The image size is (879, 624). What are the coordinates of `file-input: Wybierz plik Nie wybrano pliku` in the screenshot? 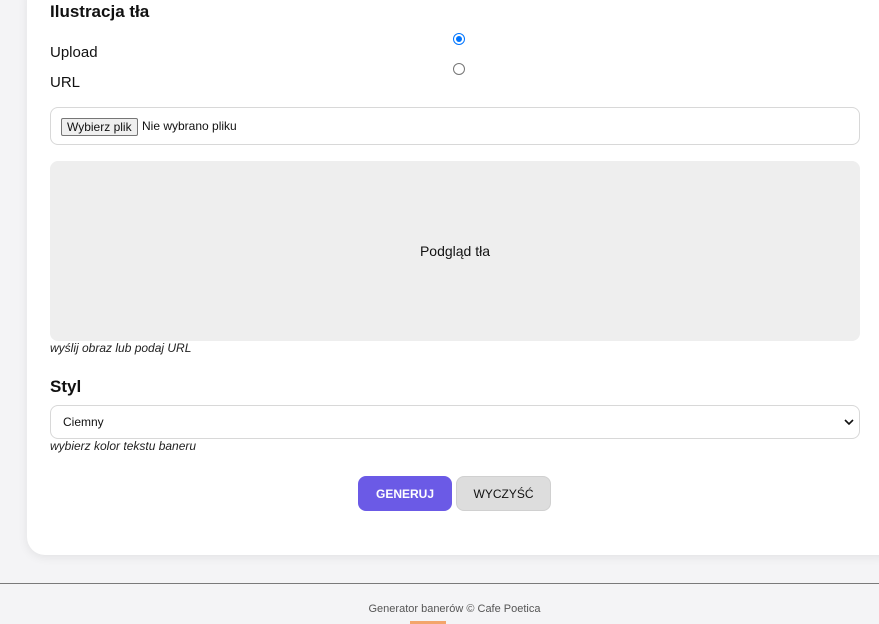 It's located at (455, 126).